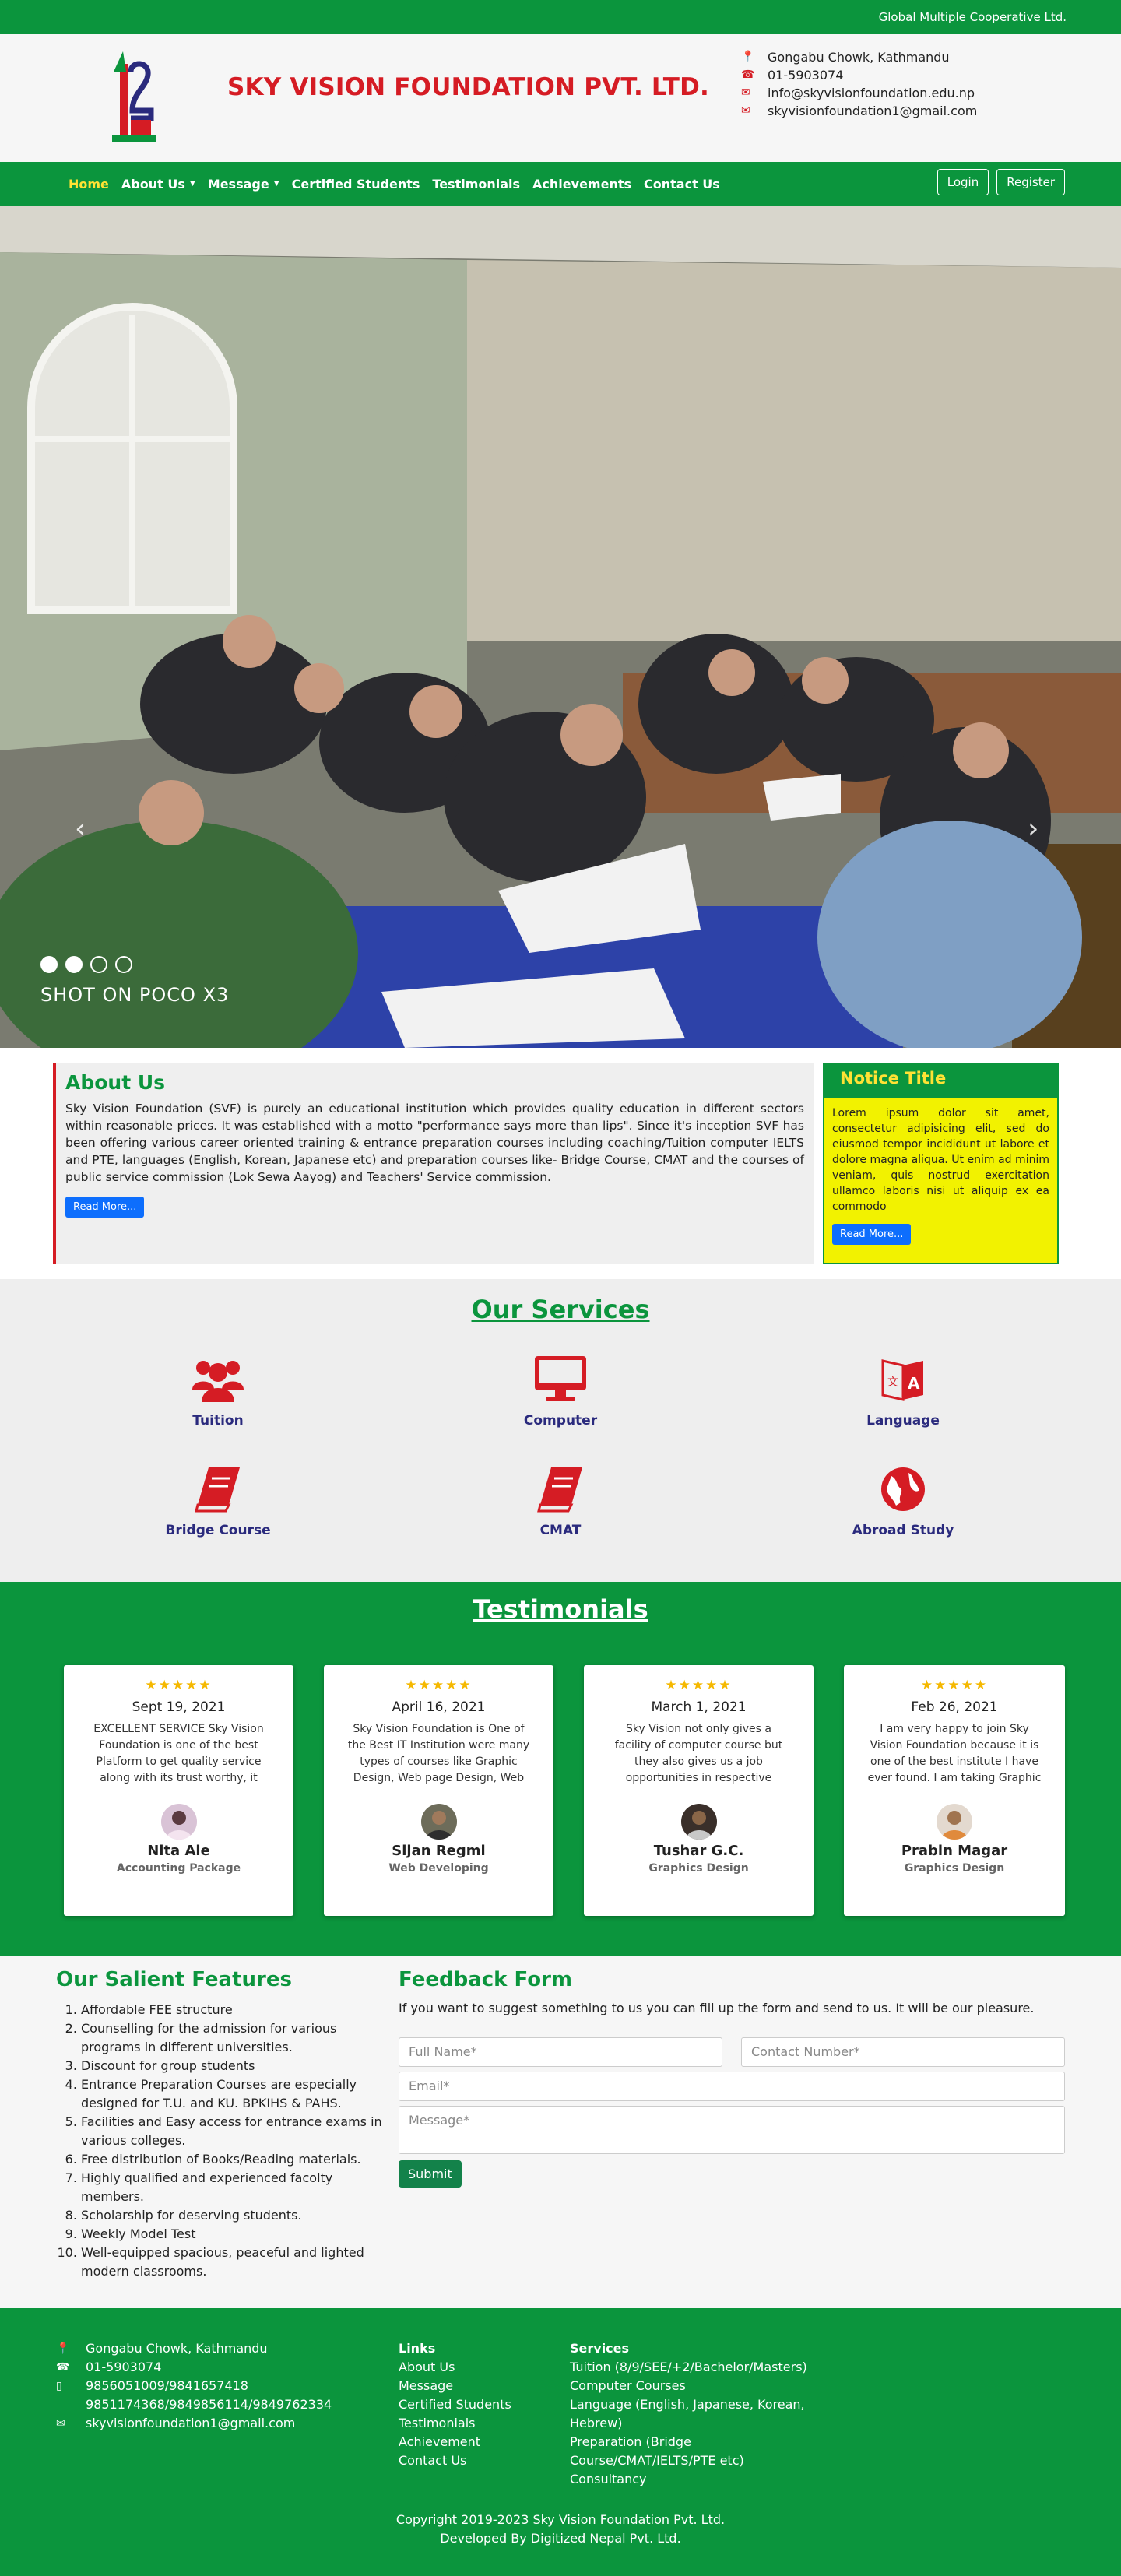 Image resolution: width=1121 pixels, height=2576 pixels. I want to click on footer-service: Consultancy, so click(694, 2479).